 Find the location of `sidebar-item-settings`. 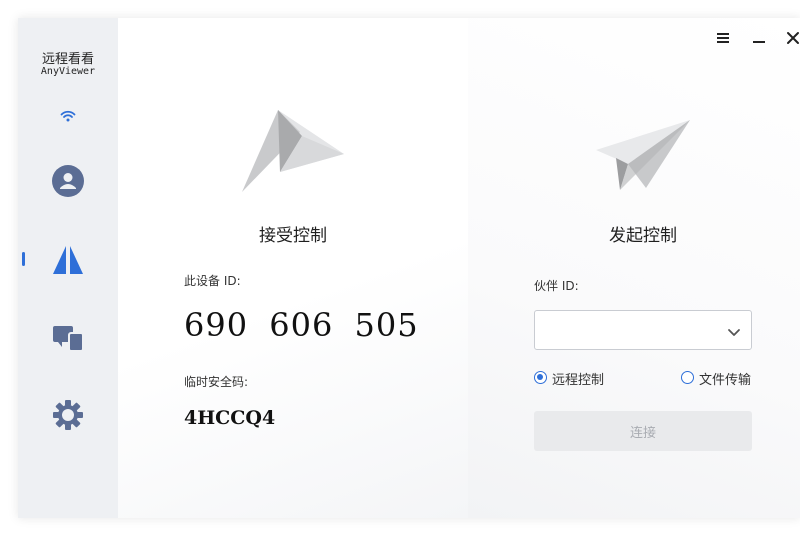

sidebar-item-settings is located at coordinates (68, 415).